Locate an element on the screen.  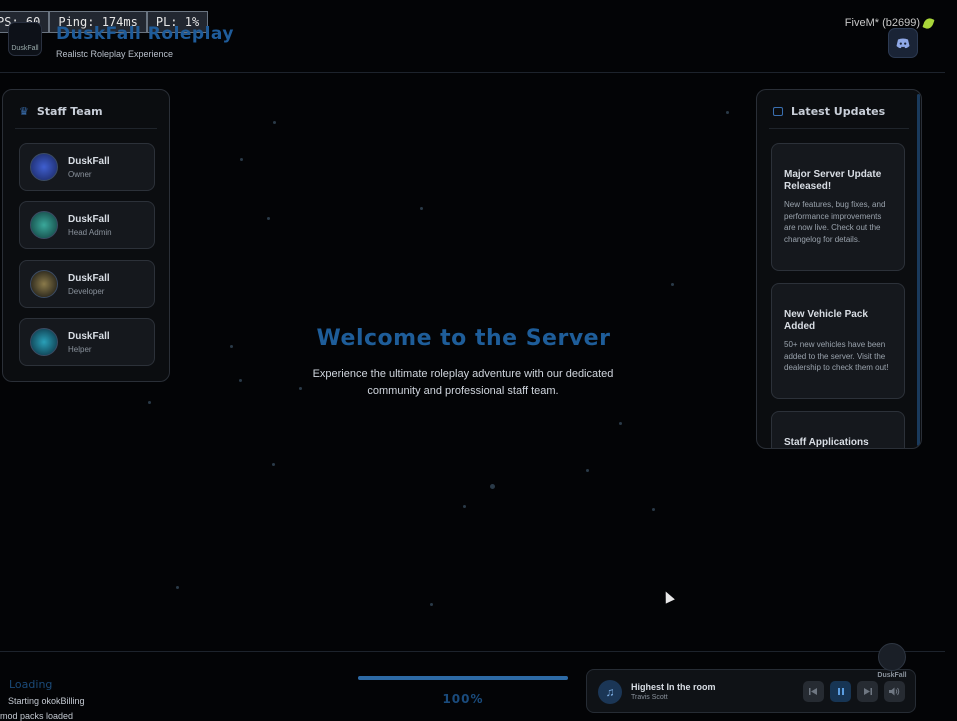
update-card: Staff Applications is located at coordinates (838, 429).